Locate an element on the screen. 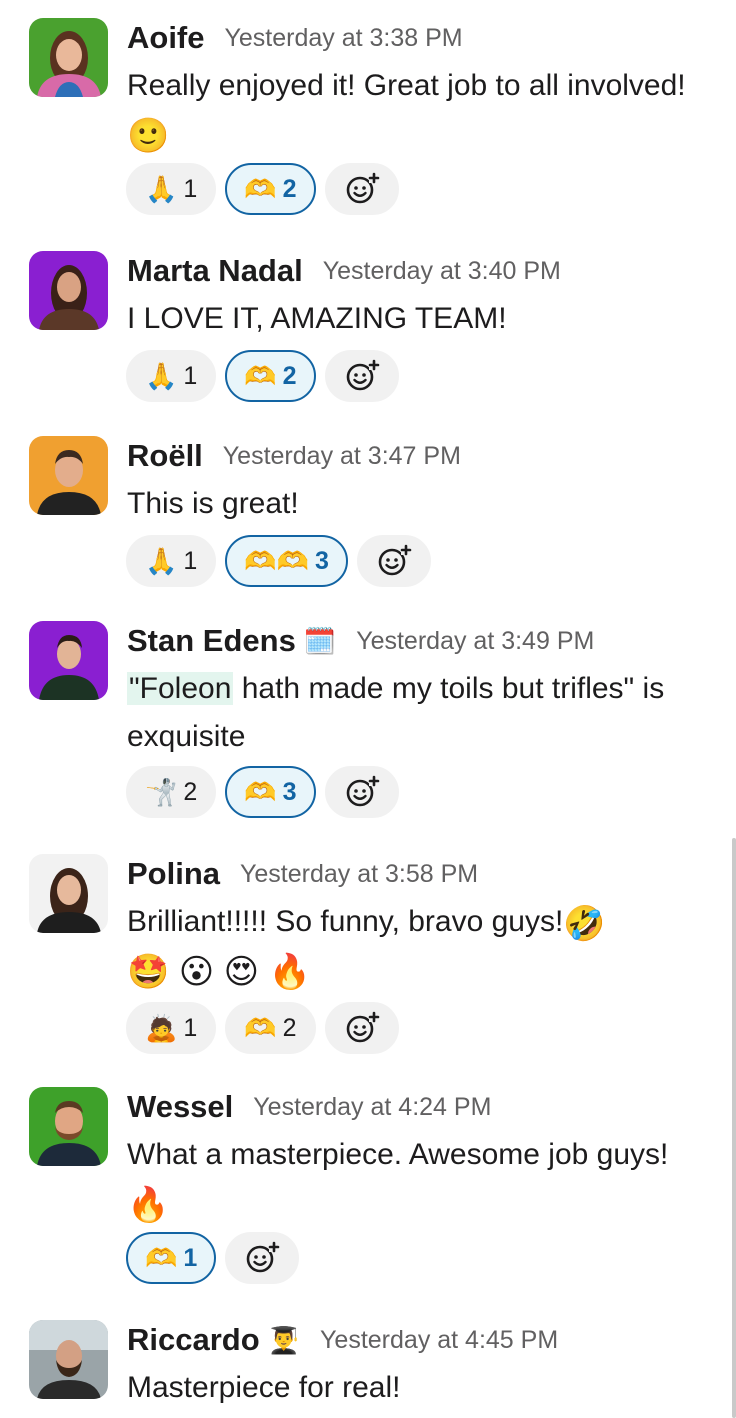 Image resolution: width=736 pixels, height=1418 pixels. reaction-bar: 🙏 1 🫶🫶 3 is located at coordinates (278, 561).